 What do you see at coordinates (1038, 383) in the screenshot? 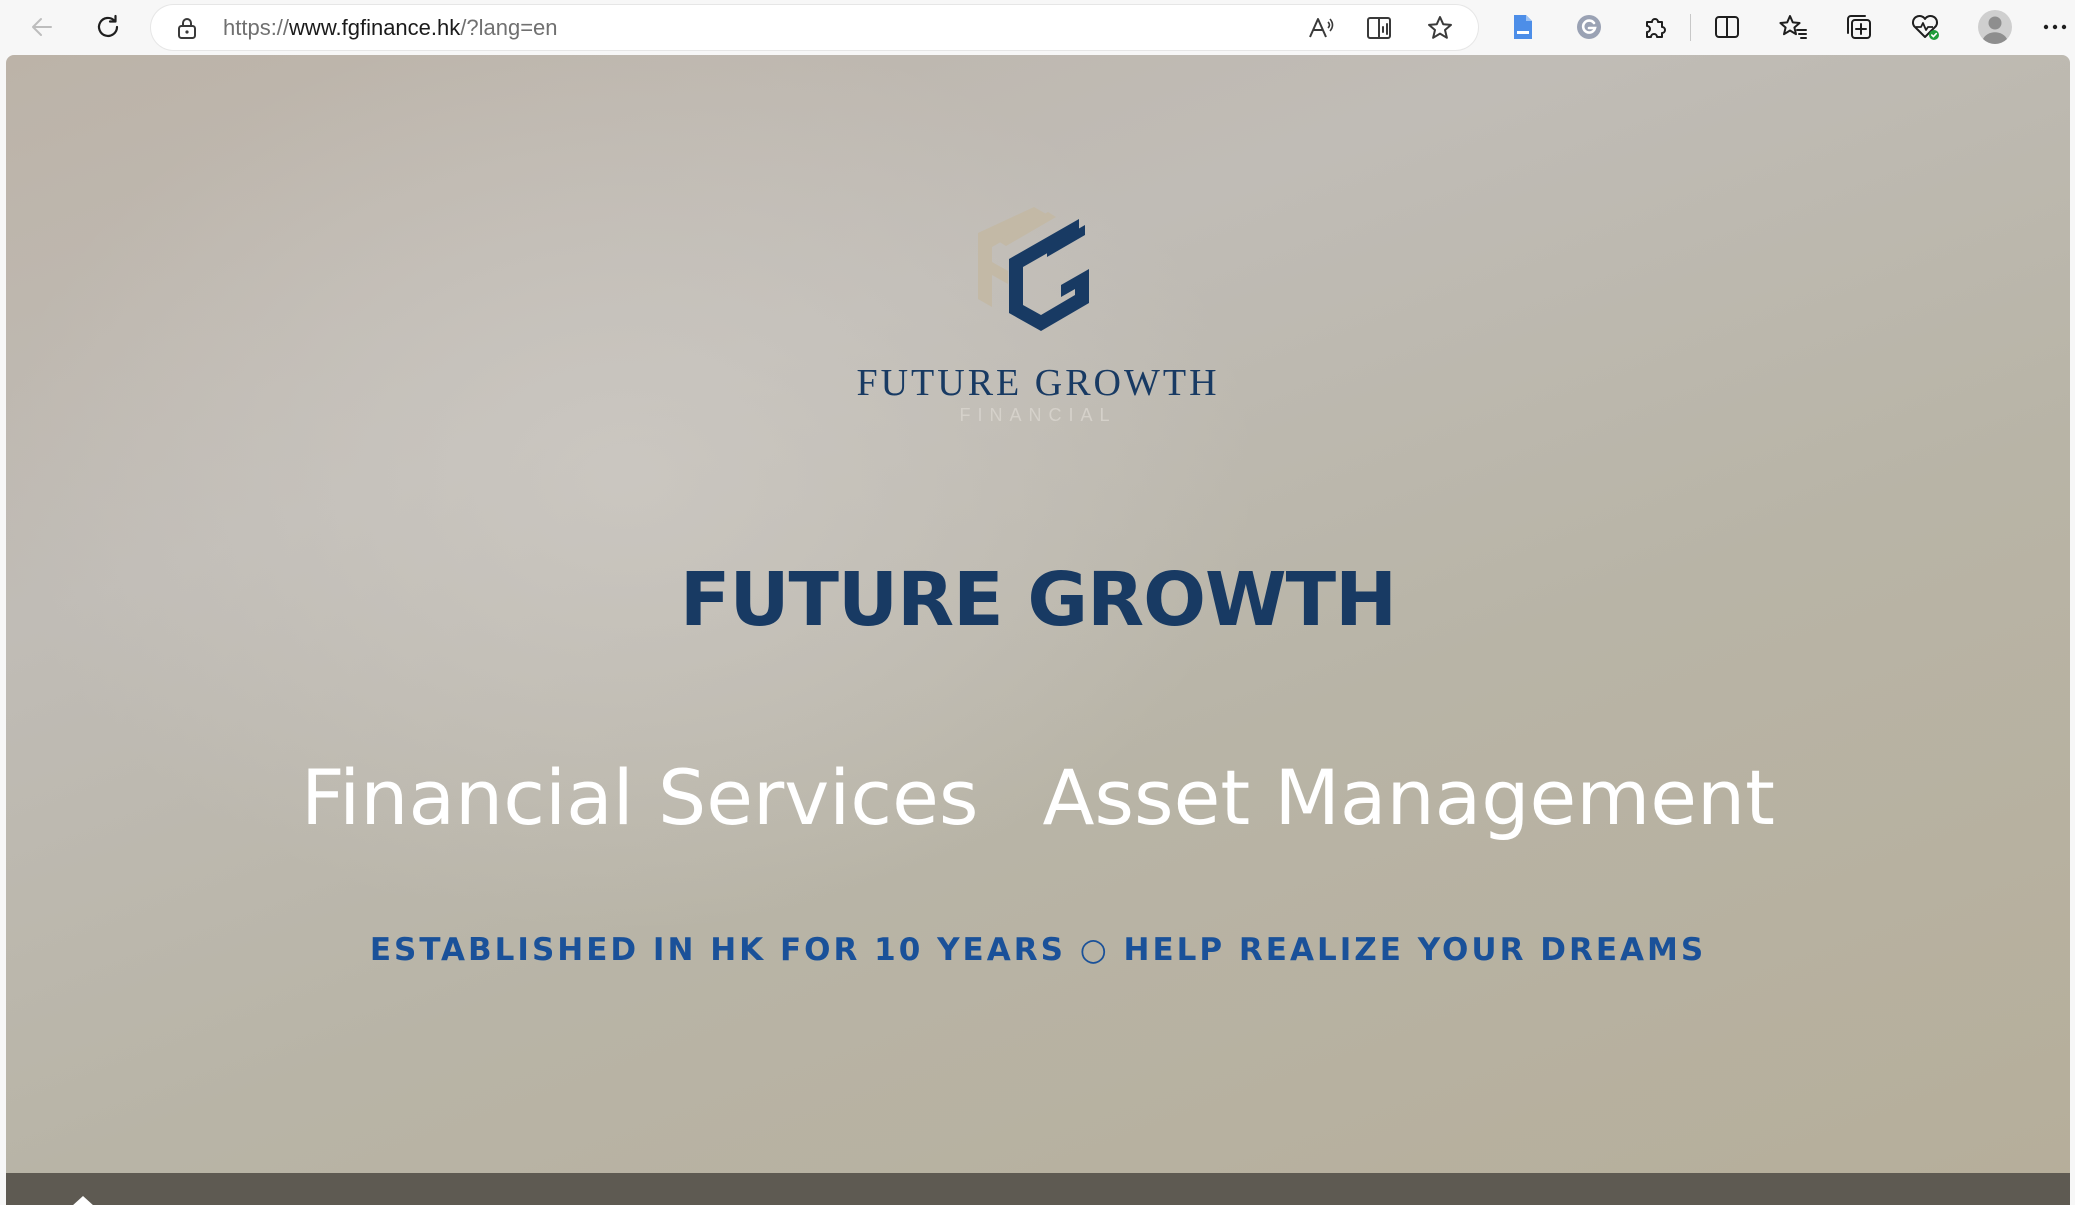
I see `logo-wordmark: FUTURE GROWTH` at bounding box center [1038, 383].